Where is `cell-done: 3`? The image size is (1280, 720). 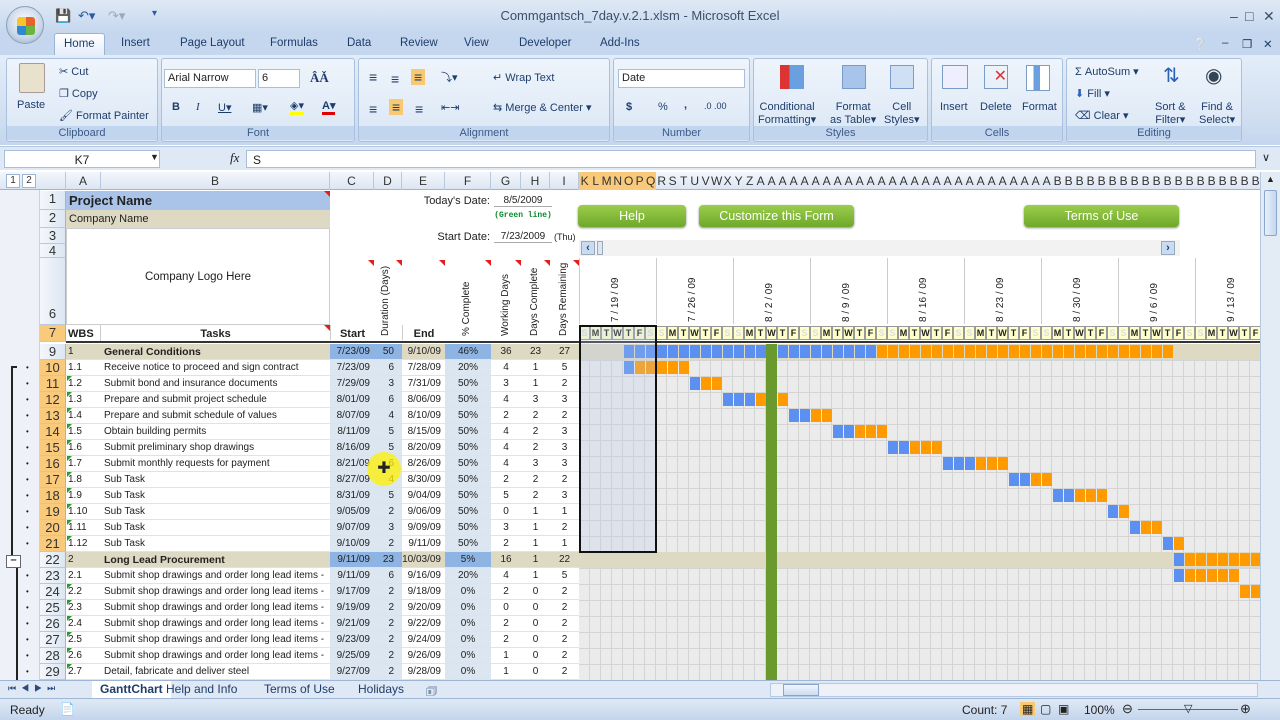
cell-done: 3 is located at coordinates (535, 400).